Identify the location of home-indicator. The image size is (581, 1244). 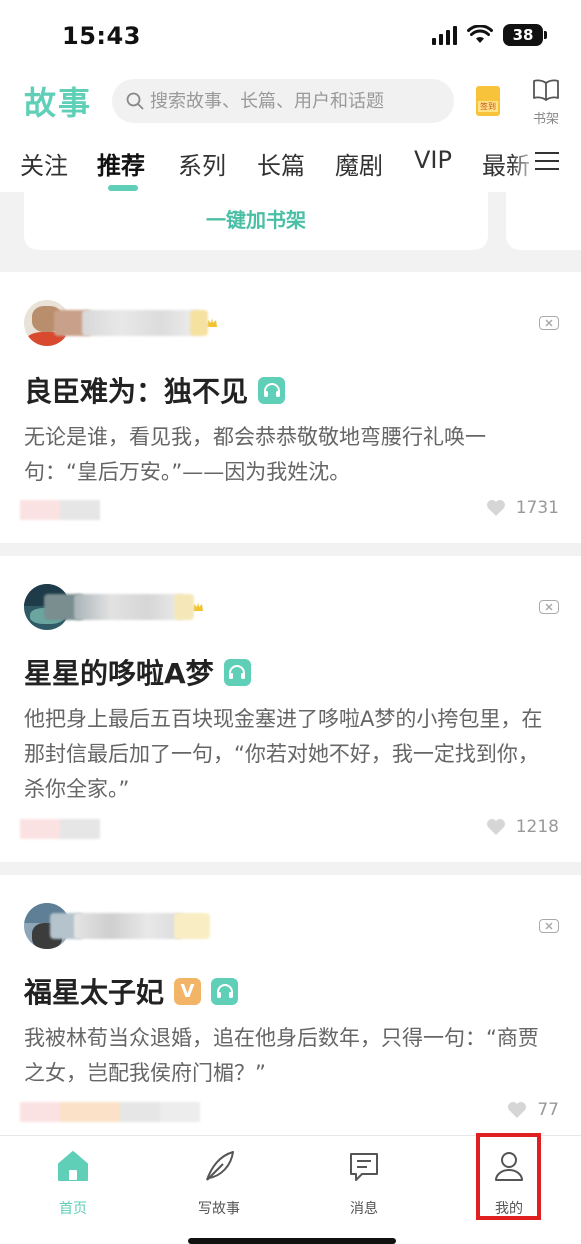
(292, 1241).